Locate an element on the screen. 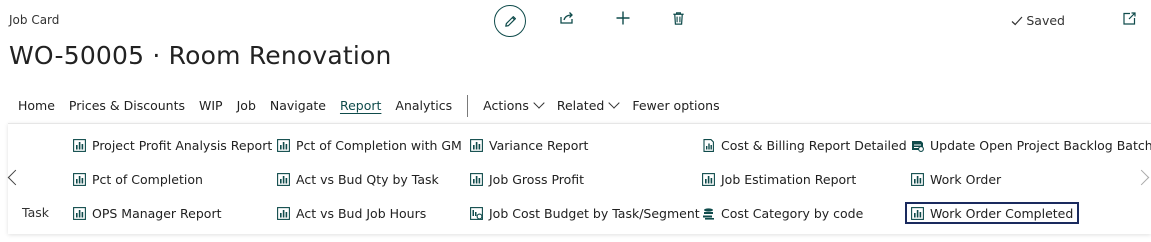 Image resolution: width=1151 pixels, height=242 pixels. fewer-options-button: Fewer options is located at coordinates (675, 106).